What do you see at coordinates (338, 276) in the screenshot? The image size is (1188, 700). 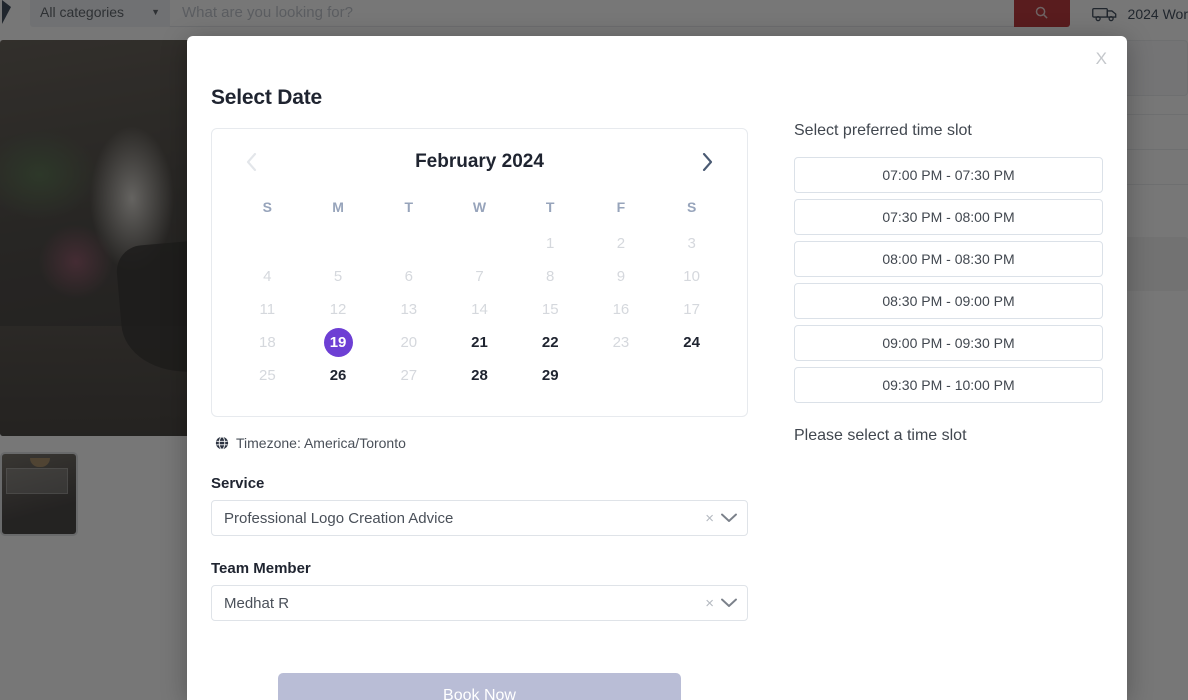 I see `calendar-day-5: 5` at bounding box center [338, 276].